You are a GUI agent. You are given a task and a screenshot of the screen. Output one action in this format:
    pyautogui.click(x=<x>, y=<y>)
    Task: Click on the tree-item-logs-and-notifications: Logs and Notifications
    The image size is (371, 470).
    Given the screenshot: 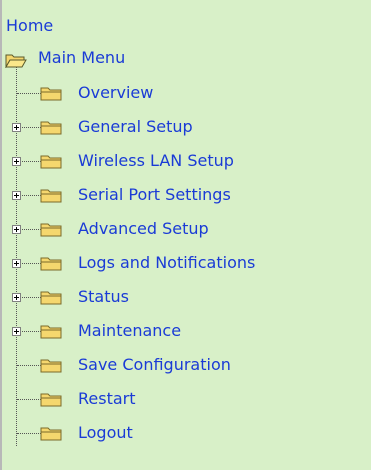 What is the action you would take?
    pyautogui.click(x=185, y=263)
    